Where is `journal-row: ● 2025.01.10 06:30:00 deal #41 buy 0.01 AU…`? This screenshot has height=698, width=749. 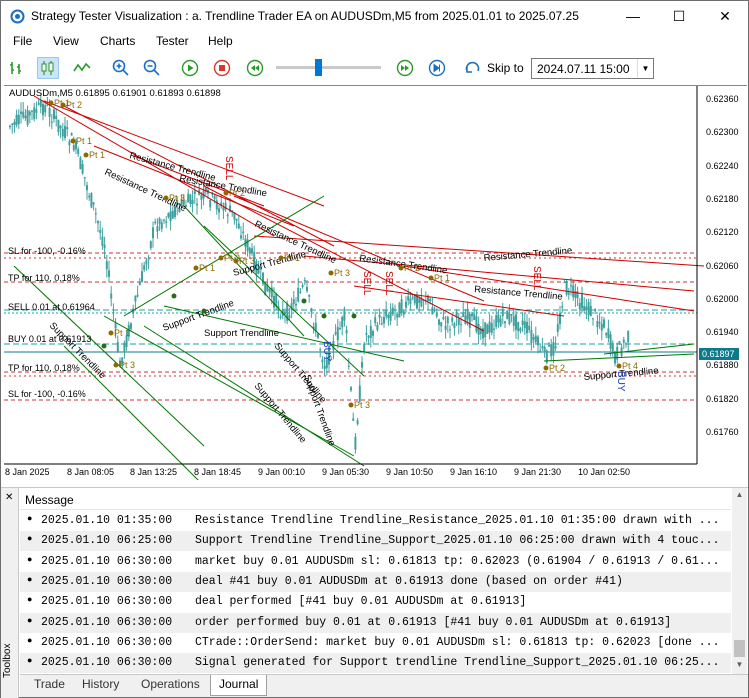
journal-row: ● 2025.01.10 06:30:00 deal #41 buy 0.01 AU… is located at coordinates (375, 581).